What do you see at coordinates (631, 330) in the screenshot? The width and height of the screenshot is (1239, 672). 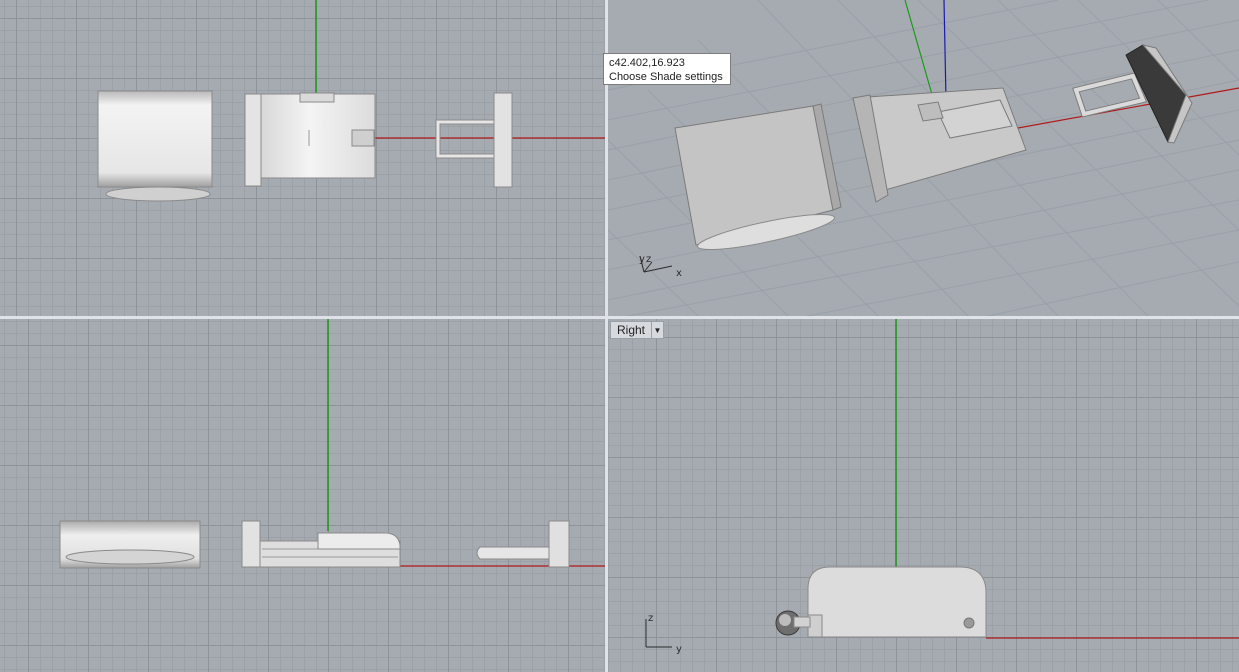 I see `viewport-name-label: Right` at bounding box center [631, 330].